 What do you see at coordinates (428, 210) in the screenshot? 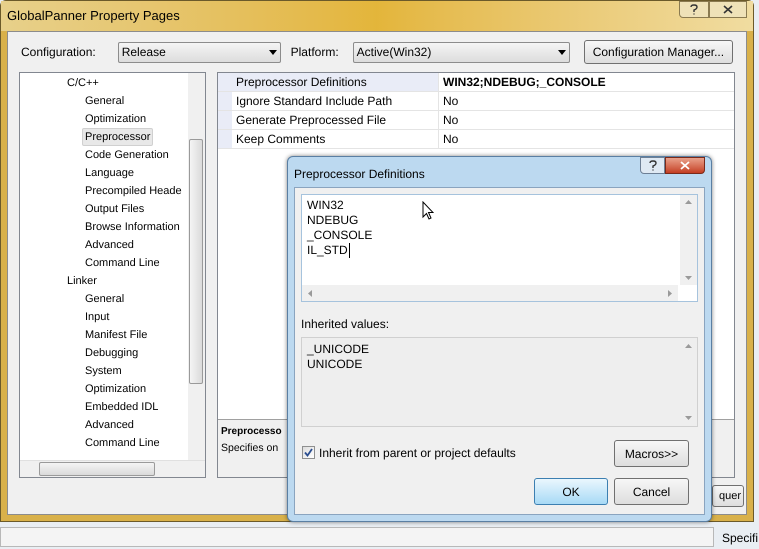
I see `mouse-cursor-icon` at bounding box center [428, 210].